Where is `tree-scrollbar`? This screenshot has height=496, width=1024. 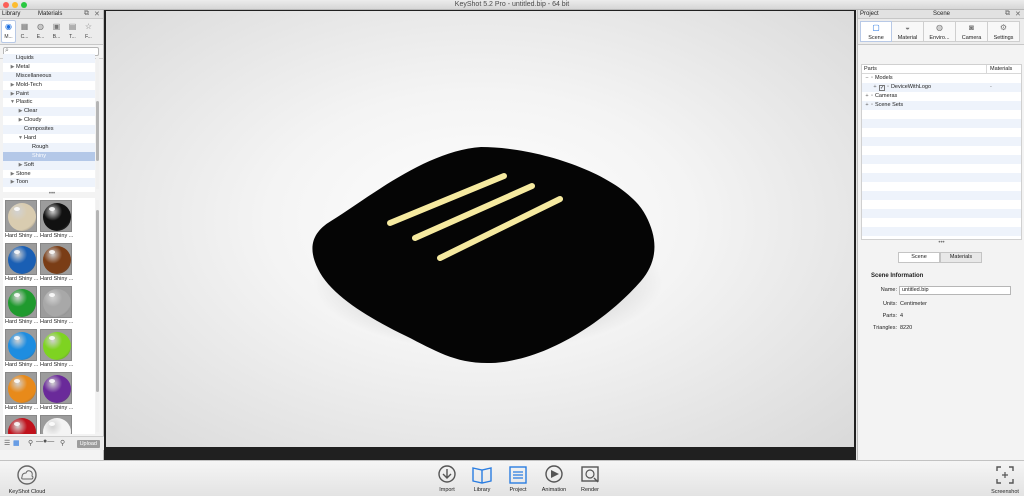
tree-scrollbar is located at coordinates (97, 123).